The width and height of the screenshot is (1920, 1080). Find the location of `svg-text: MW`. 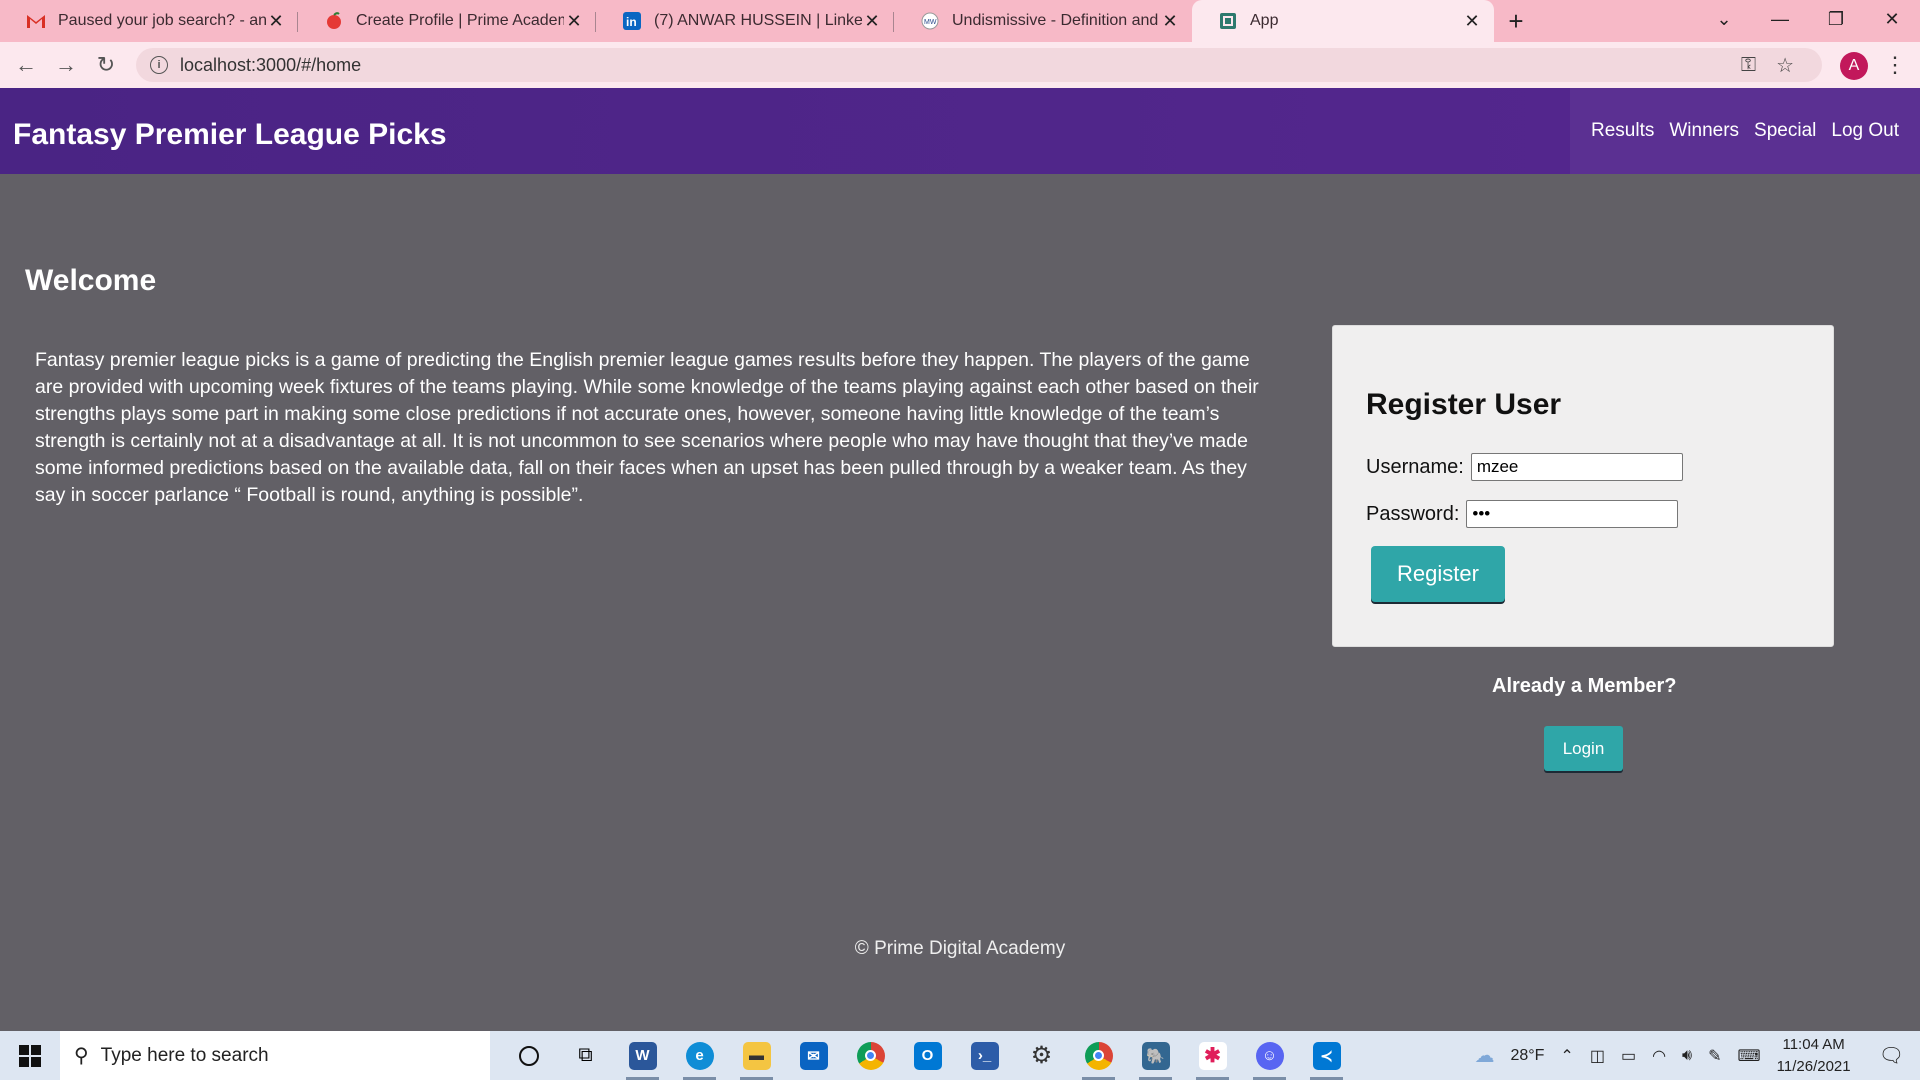

svg-text: MW is located at coordinates (930, 22).